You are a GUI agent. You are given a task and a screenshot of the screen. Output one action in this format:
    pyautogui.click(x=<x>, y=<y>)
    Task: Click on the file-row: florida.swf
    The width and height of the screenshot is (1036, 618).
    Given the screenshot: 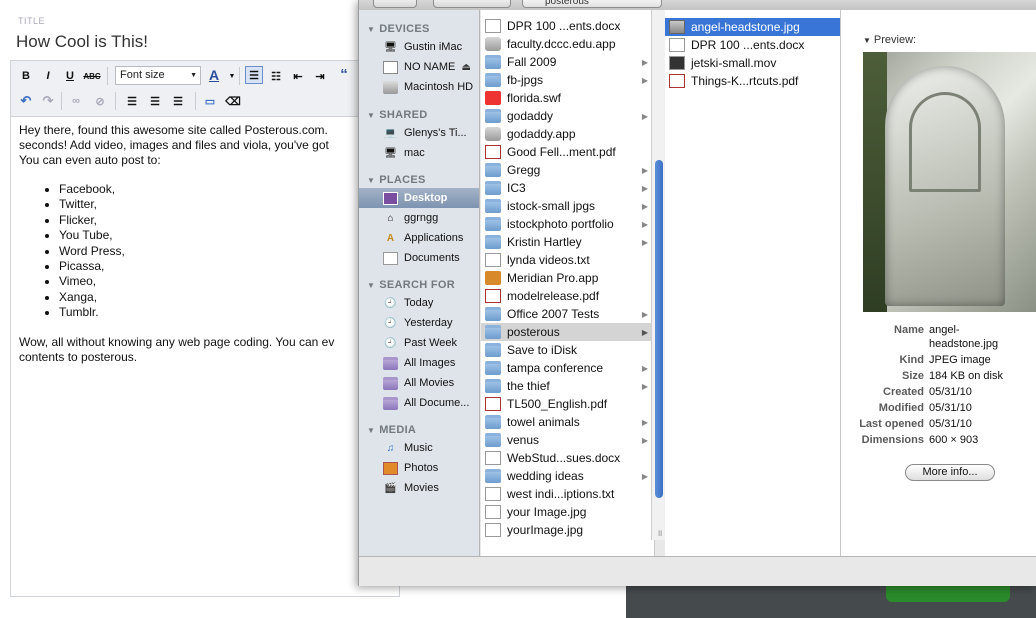 What is the action you would take?
    pyautogui.click(x=567, y=98)
    